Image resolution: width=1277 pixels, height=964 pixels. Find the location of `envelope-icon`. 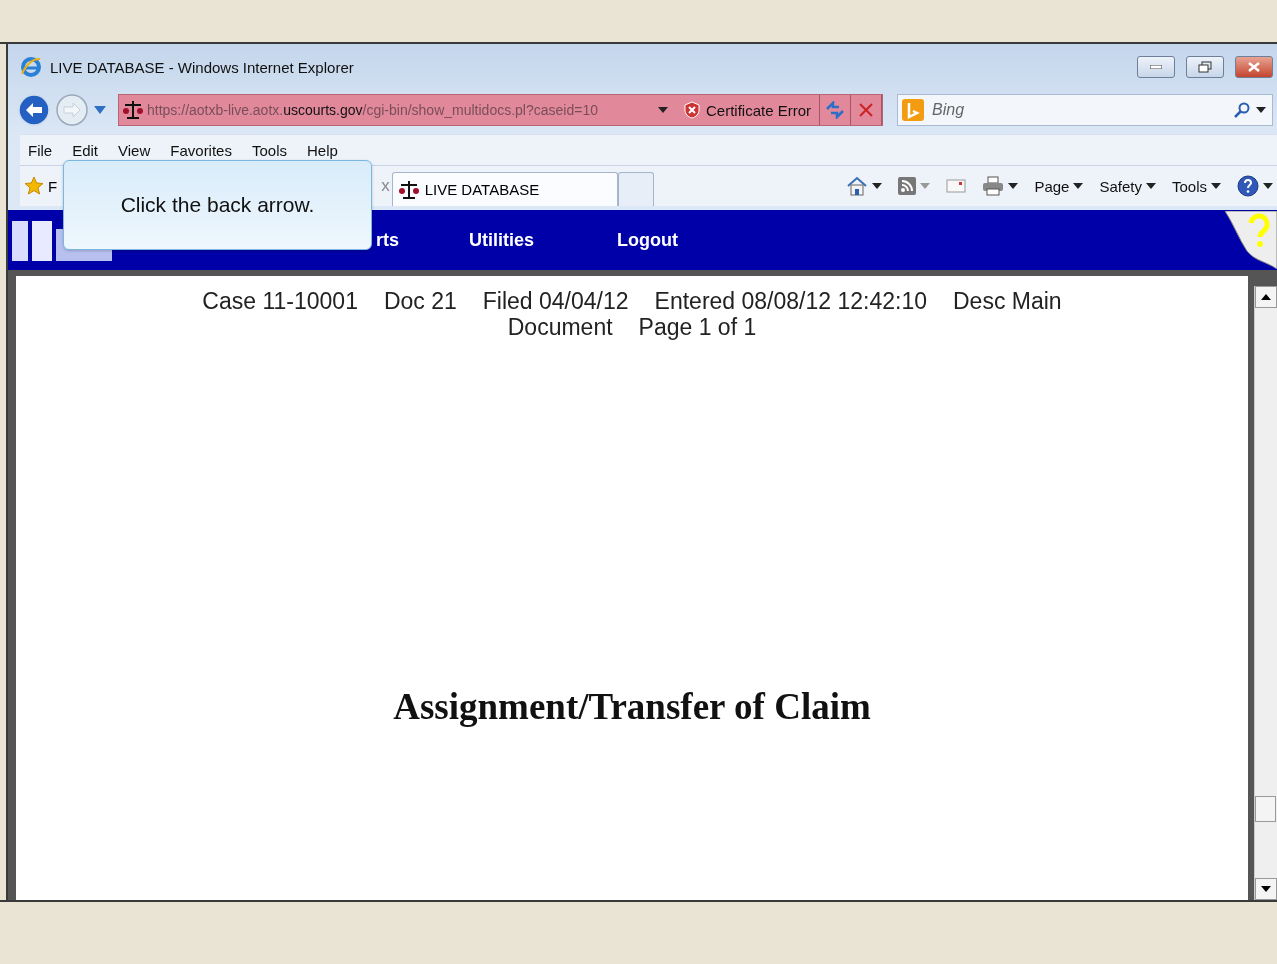

envelope-icon is located at coordinates (956, 186).